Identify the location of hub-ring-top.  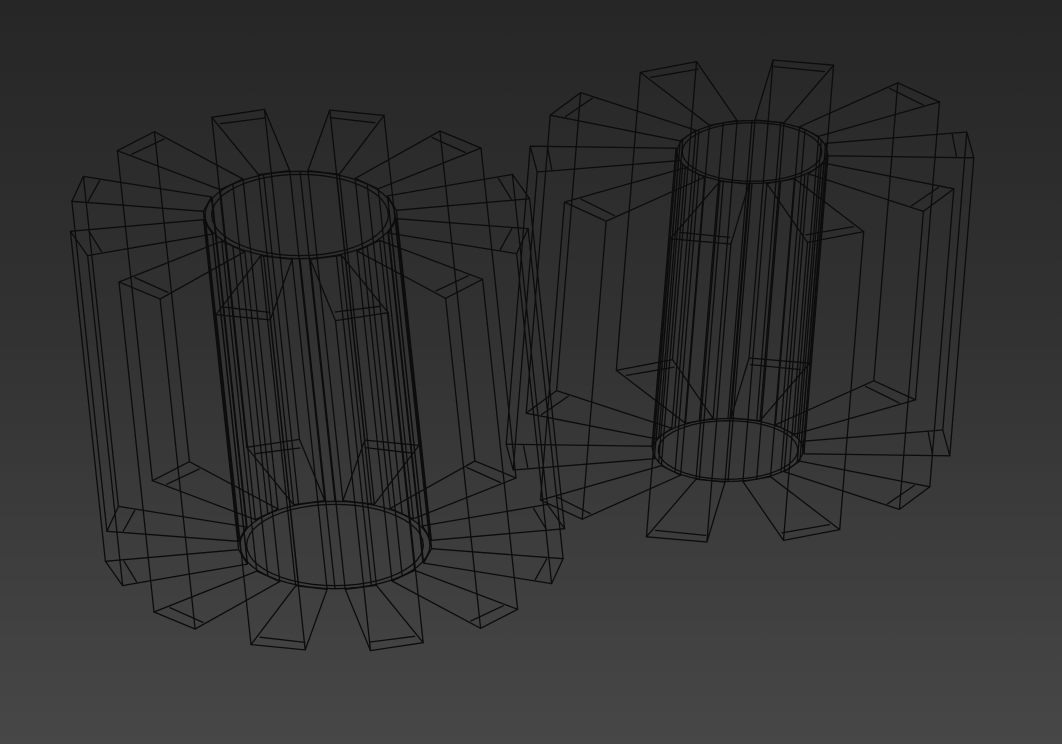
(300, 215).